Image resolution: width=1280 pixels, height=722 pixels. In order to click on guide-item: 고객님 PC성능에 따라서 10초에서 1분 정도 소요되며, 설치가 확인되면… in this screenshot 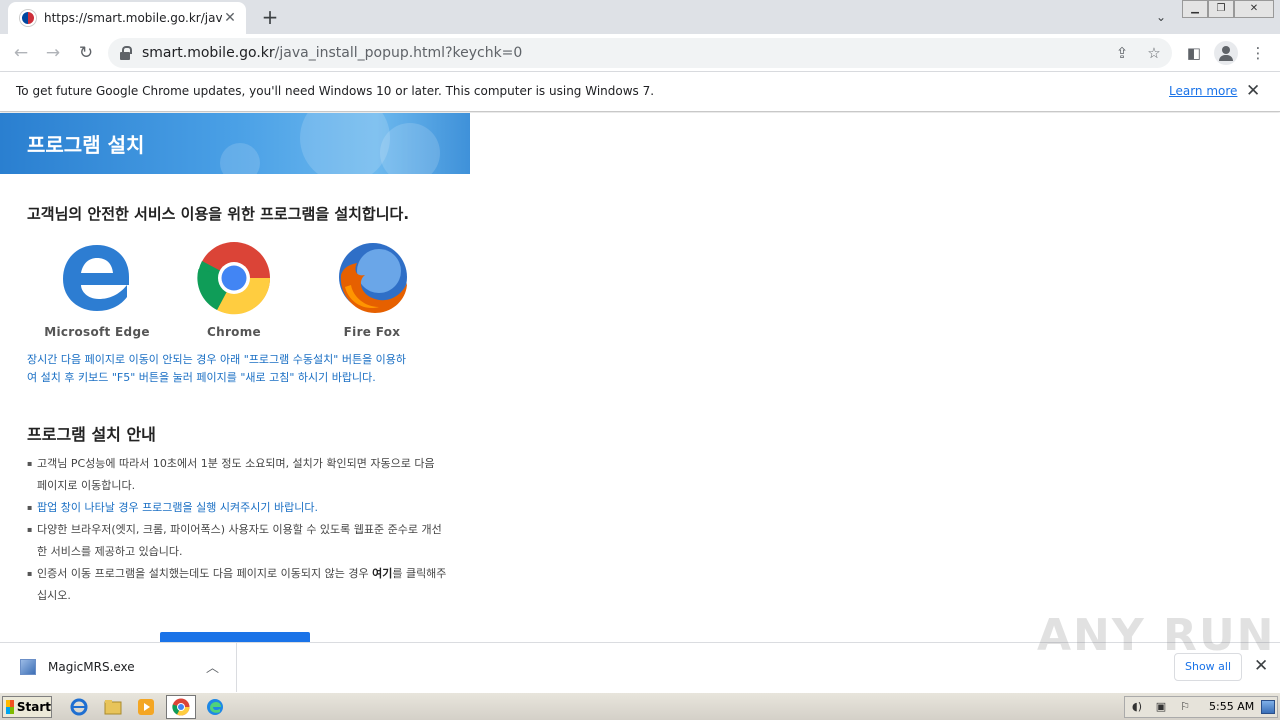, I will do `click(237, 475)`.